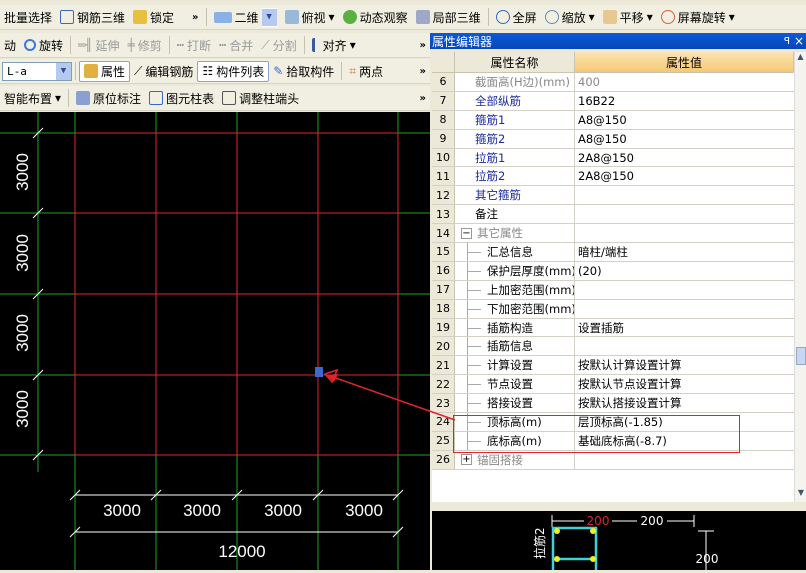 The width and height of the screenshot is (806, 573). I want to click on vertical-scrollbar: ▲ ▼, so click(800, 277).